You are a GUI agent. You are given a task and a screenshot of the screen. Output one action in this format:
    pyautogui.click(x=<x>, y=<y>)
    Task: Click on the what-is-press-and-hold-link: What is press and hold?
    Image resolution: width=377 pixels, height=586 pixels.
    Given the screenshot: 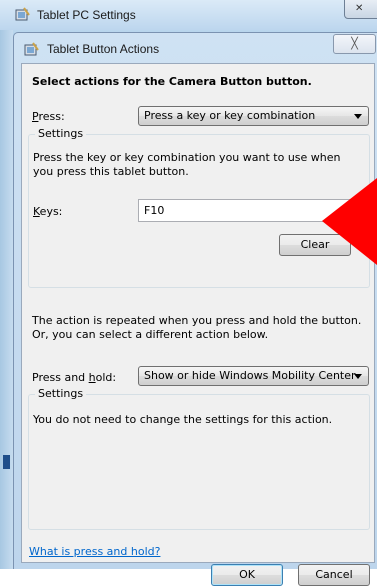 What is the action you would take?
    pyautogui.click(x=94, y=551)
    